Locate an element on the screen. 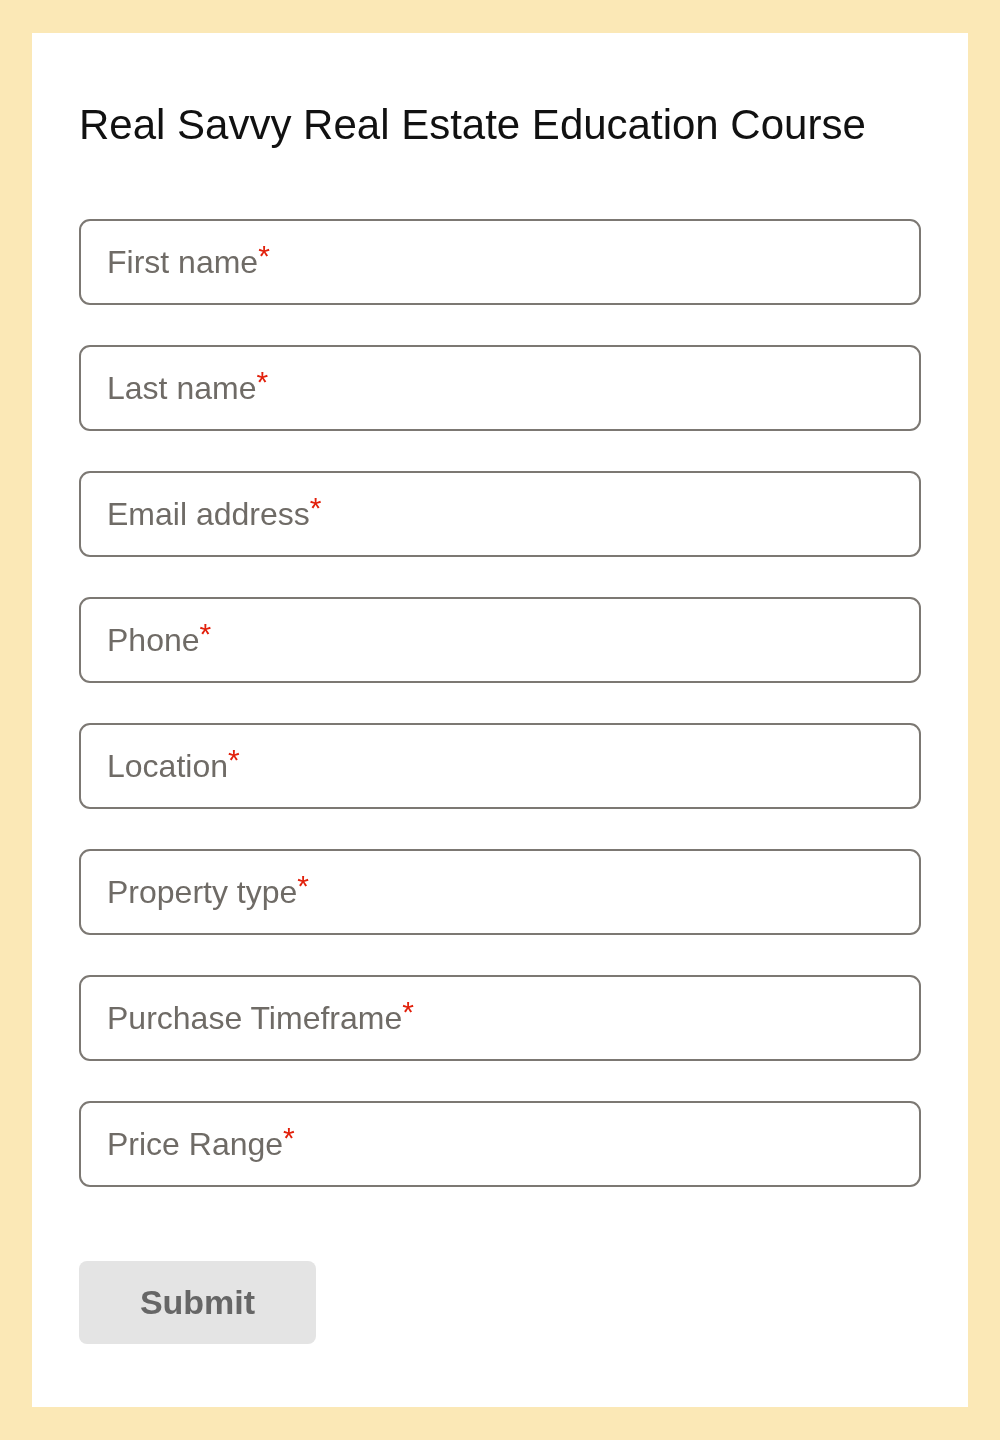 Image resolution: width=1000 pixels, height=1440 pixels. text-field: Email address* is located at coordinates (500, 514).